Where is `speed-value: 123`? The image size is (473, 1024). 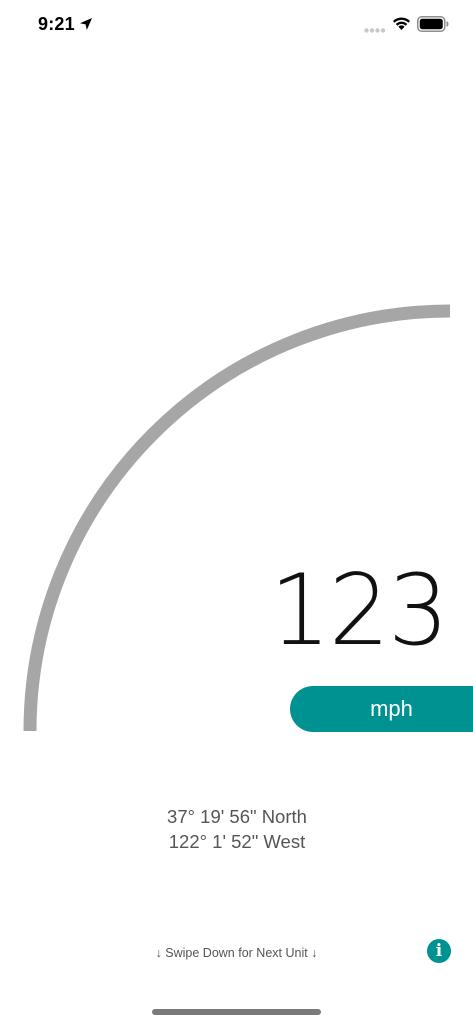
speed-value: 123 is located at coordinates (359, 611).